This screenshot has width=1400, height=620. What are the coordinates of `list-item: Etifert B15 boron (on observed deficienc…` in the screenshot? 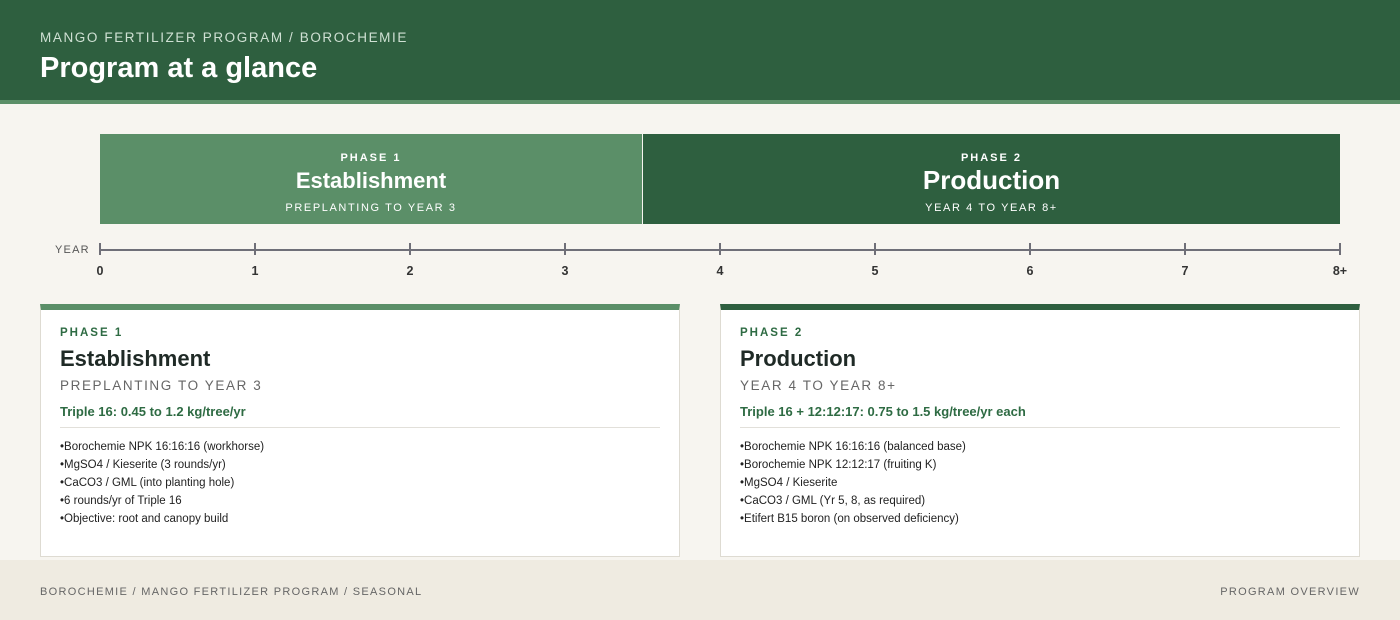 It's located at (853, 519).